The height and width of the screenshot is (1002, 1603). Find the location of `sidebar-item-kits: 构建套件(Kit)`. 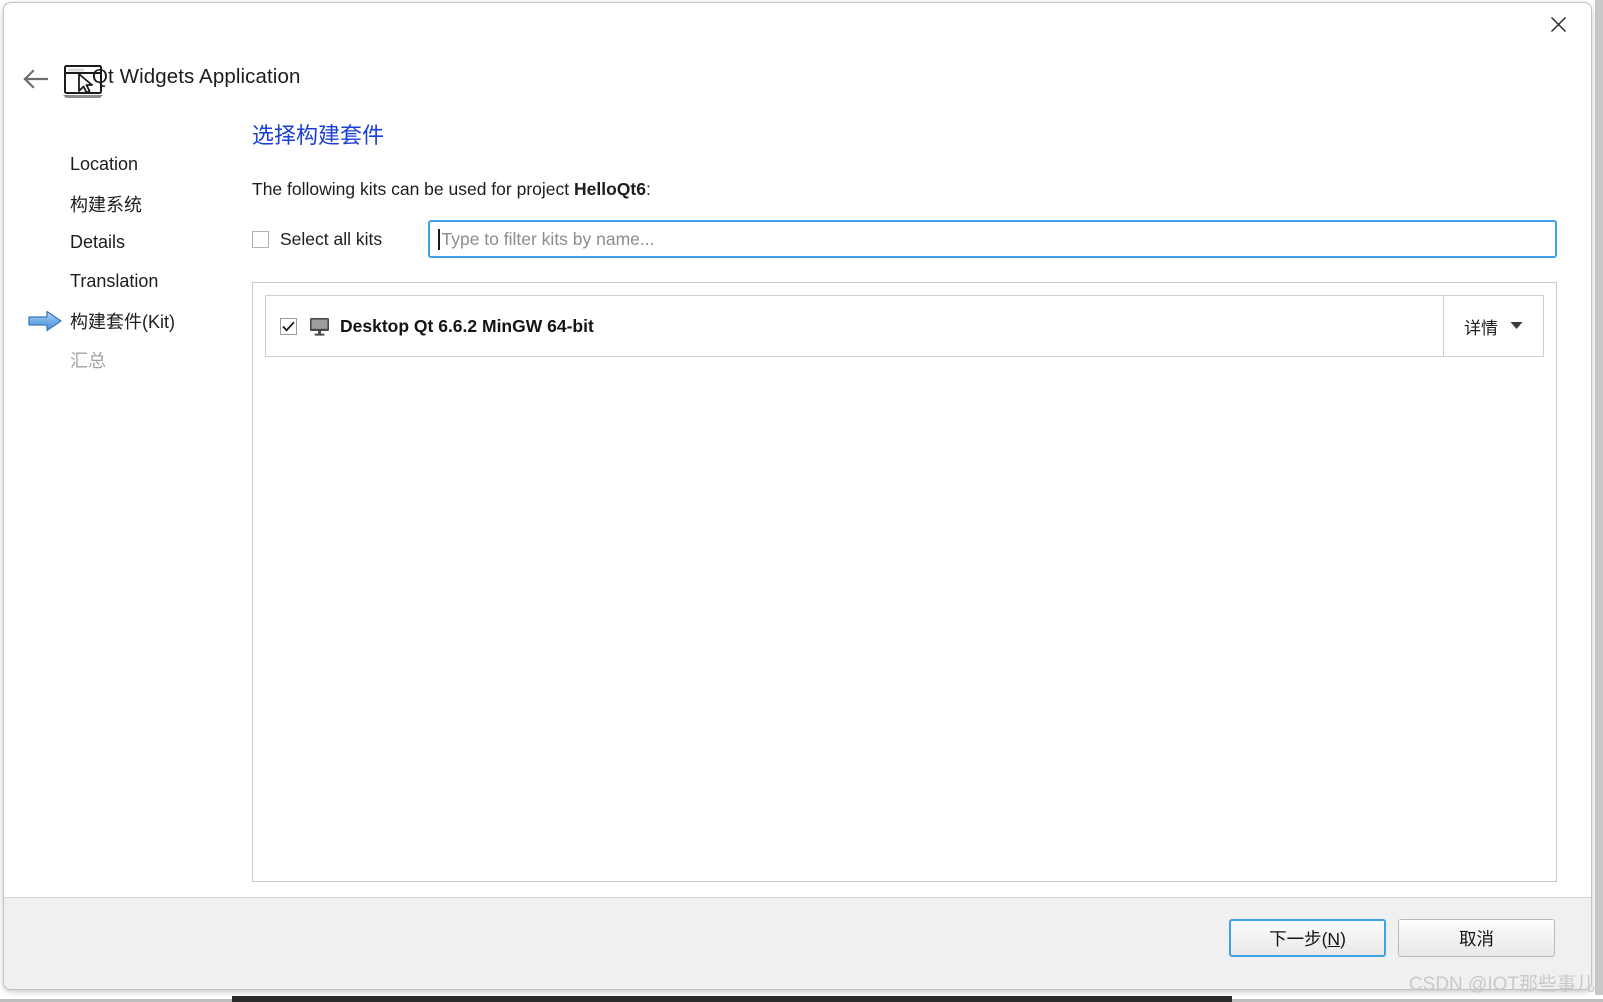

sidebar-item-kits: 构建套件(Kit) is located at coordinates (124, 320).